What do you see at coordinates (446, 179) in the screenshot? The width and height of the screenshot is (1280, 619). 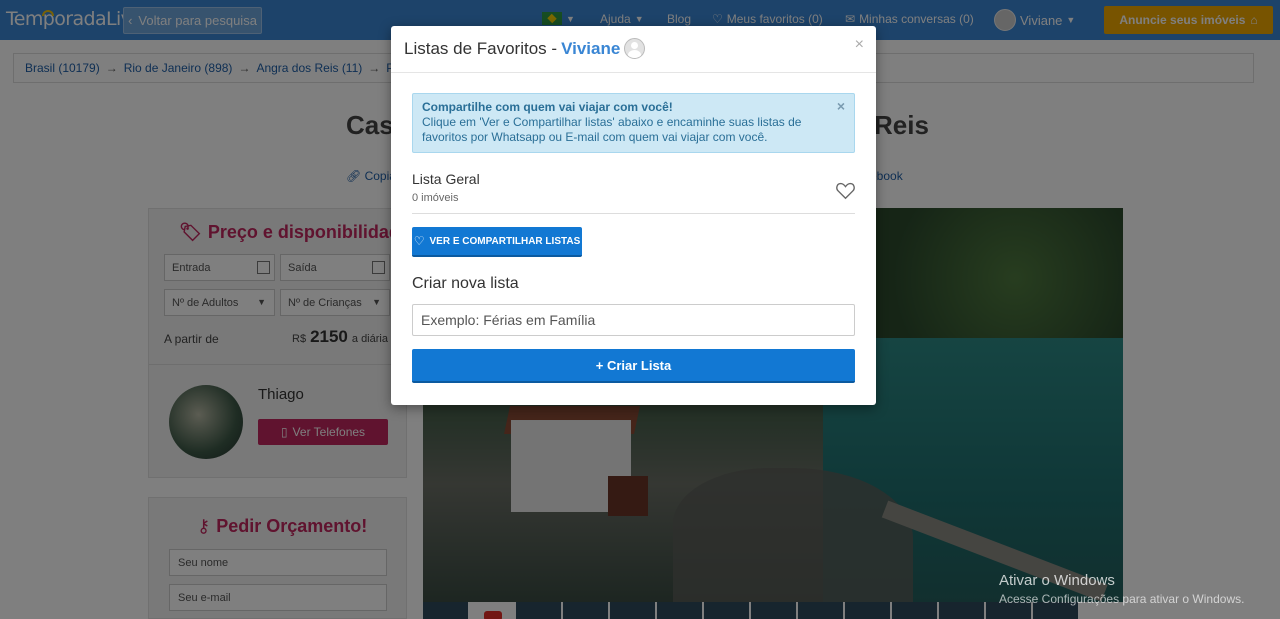 I see `favorite-list-name: Lista Geral` at bounding box center [446, 179].